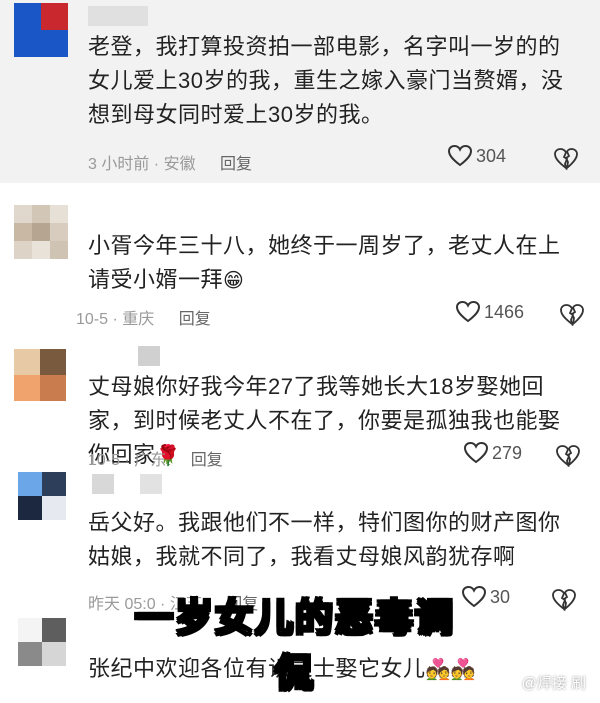 The height and width of the screenshot is (703, 600). What do you see at coordinates (500, 596) in the screenshot?
I see `like-count: 30` at bounding box center [500, 596].